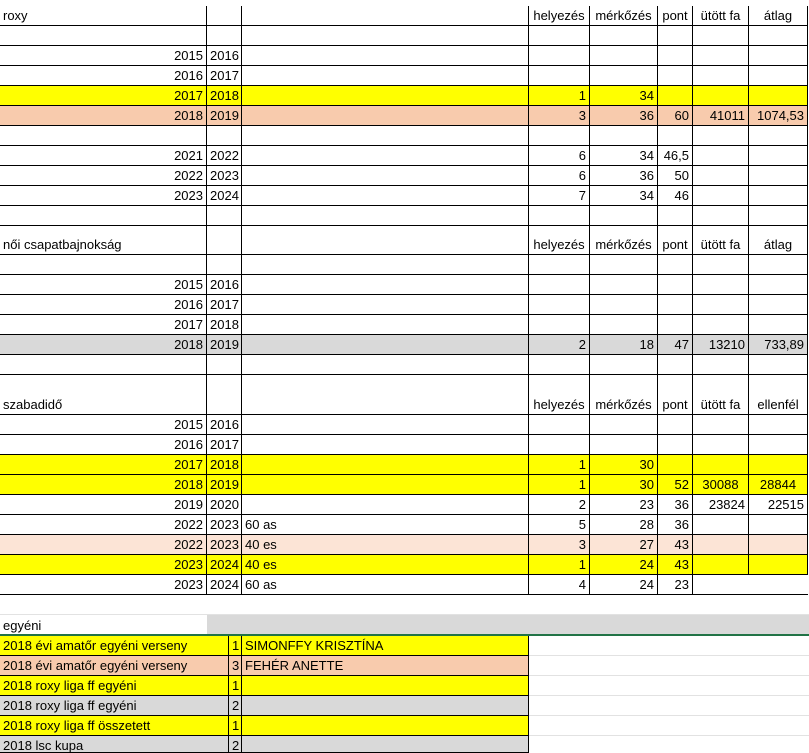 The image size is (809, 753). Describe the element at coordinates (224, 485) in the screenshot. I see `year-end: 2019` at that location.